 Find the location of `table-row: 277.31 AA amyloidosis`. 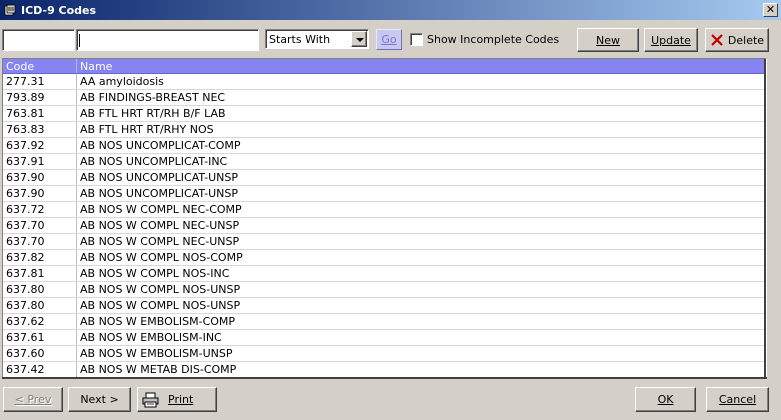

table-row: 277.31 AA amyloidosis is located at coordinates (384, 82).